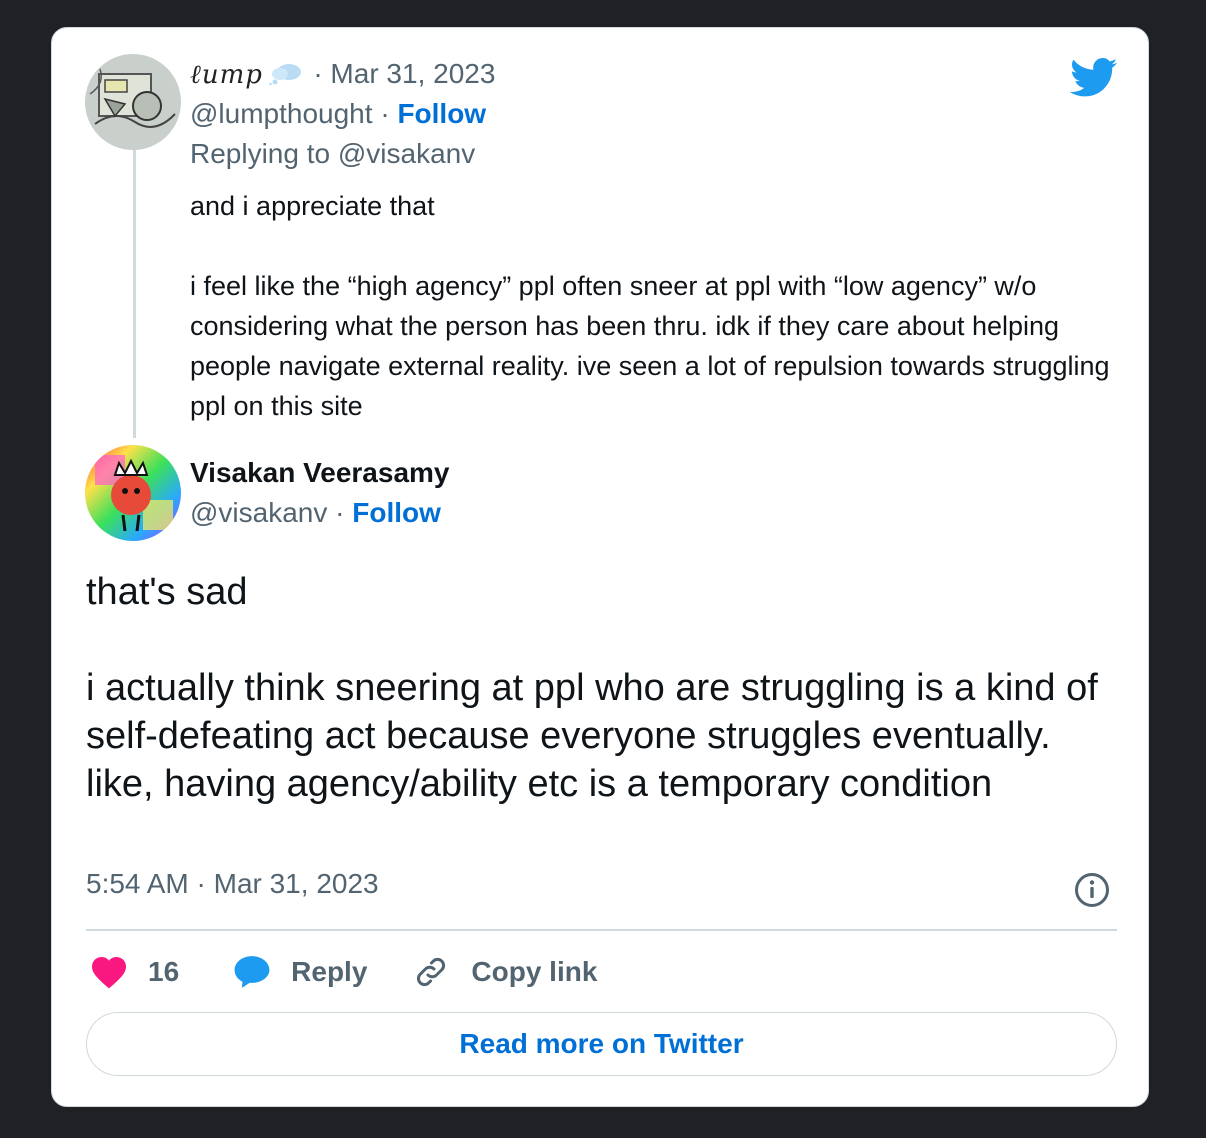 This screenshot has height=1138, width=1206. I want to click on tweet-timestamp: 5:54 AM · Mar 31, 2023, so click(232, 884).